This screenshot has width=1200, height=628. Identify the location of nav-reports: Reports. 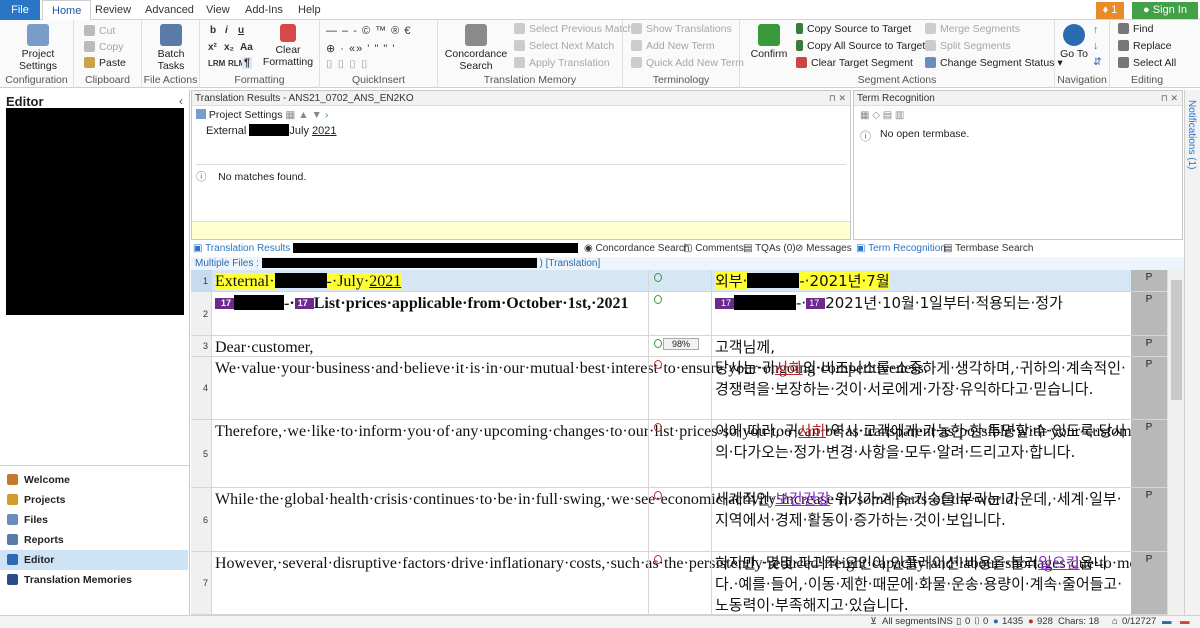
(94, 540).